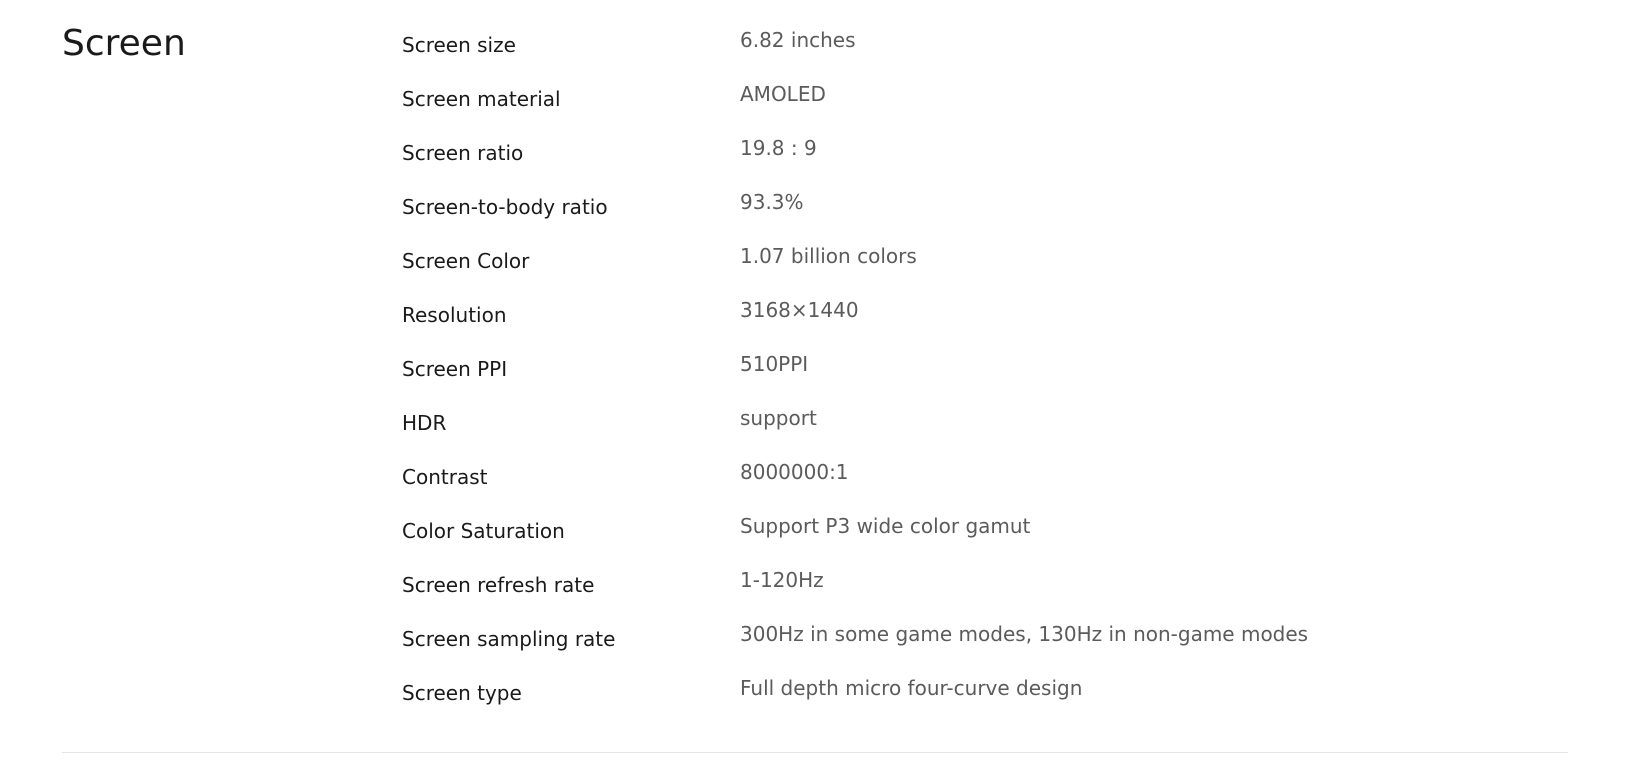 The width and height of the screenshot is (1626, 782). I want to click on spec-label: Screen ratio, so click(463, 153).